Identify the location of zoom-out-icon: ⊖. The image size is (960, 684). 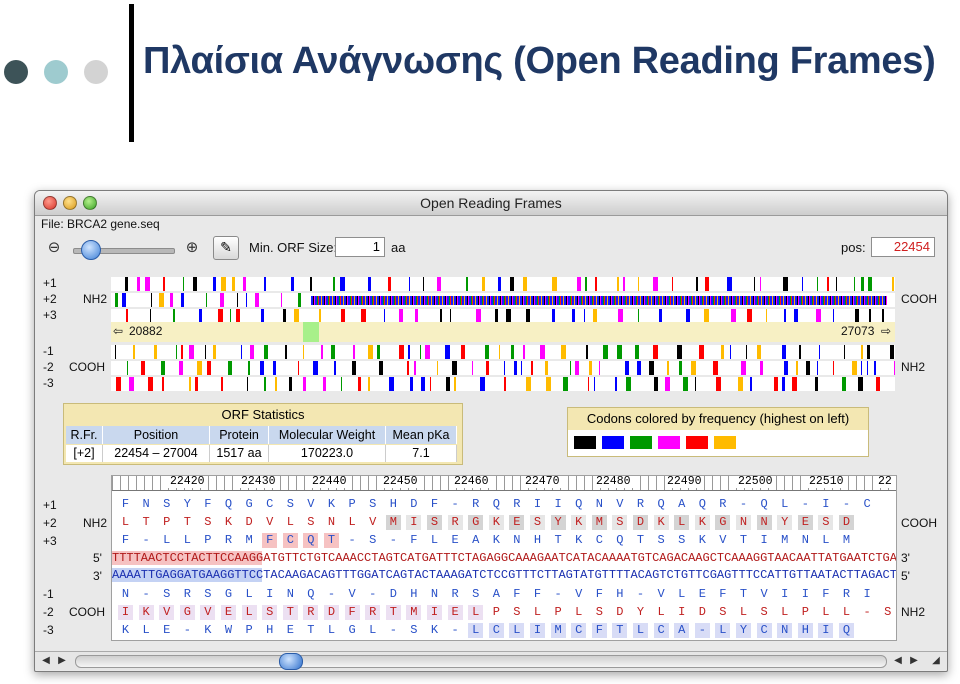
(54, 247).